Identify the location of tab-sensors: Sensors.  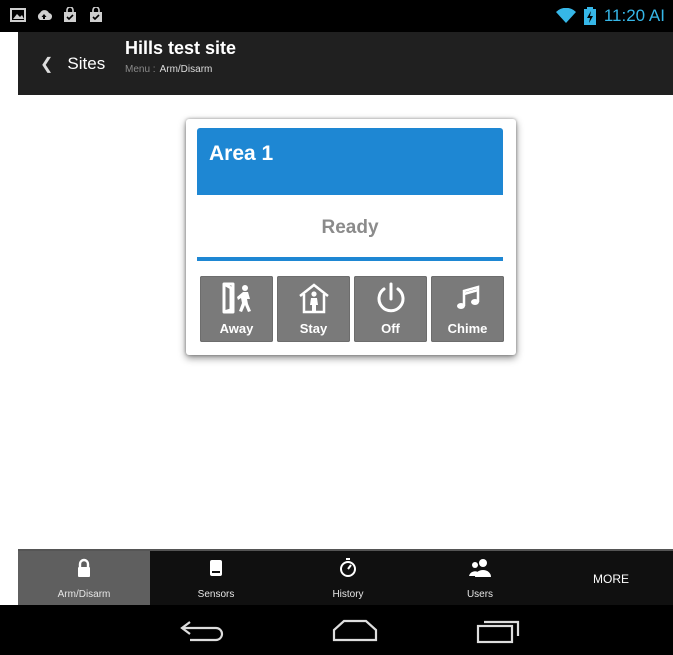
(216, 579).